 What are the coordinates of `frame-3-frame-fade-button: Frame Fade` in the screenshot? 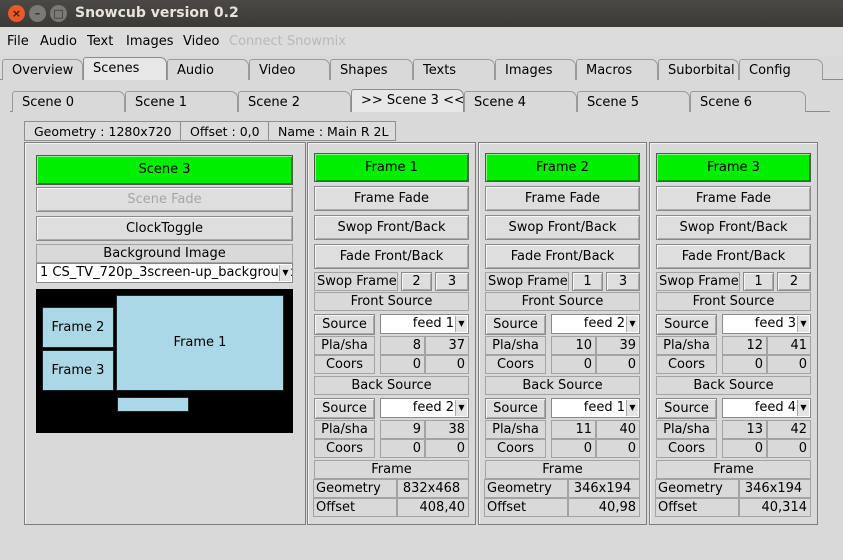 It's located at (733, 198).